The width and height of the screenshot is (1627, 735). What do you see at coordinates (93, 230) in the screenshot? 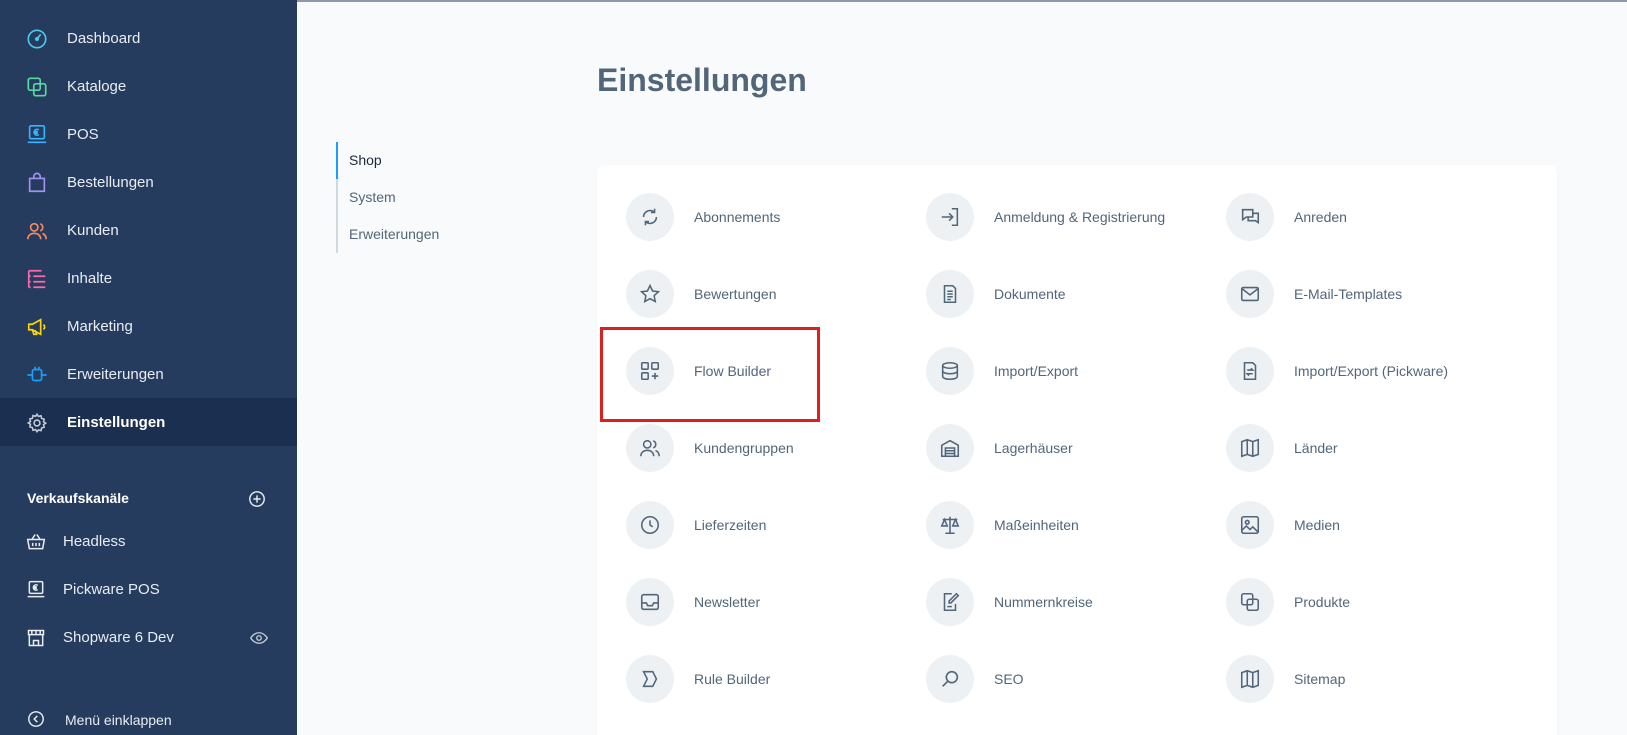
I see `nav-label: Kunden` at bounding box center [93, 230].